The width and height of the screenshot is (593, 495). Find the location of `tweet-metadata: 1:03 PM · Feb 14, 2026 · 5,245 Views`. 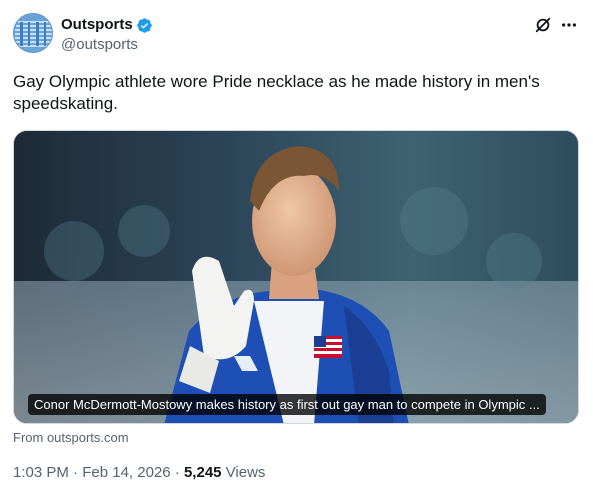

tweet-metadata: 1:03 PM · Feb 14, 2026 · 5,245 Views is located at coordinates (139, 473).